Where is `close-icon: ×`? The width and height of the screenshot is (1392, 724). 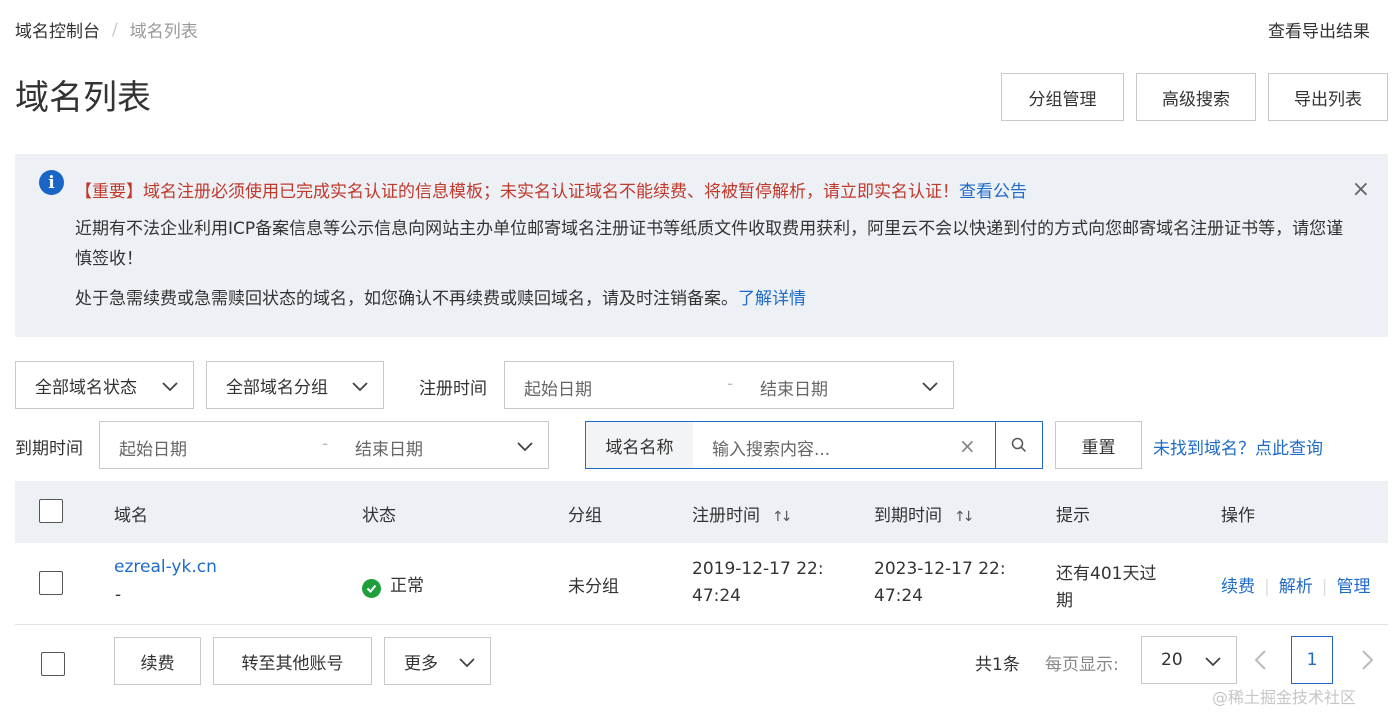
close-icon: × is located at coordinates (1361, 190).